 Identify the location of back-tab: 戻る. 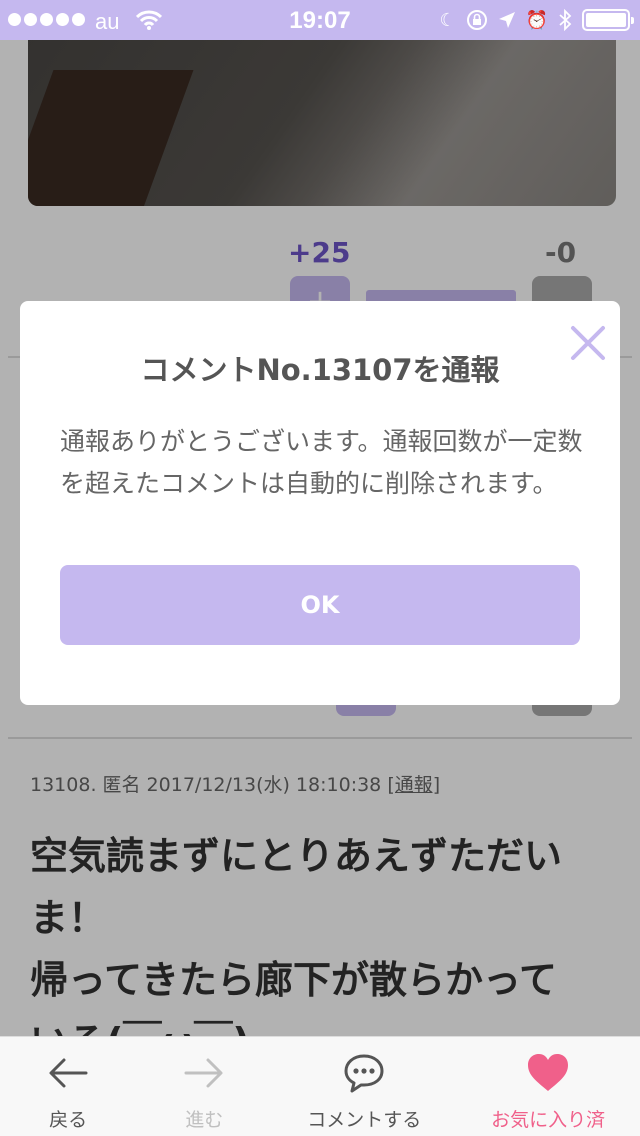
(68, 1086).